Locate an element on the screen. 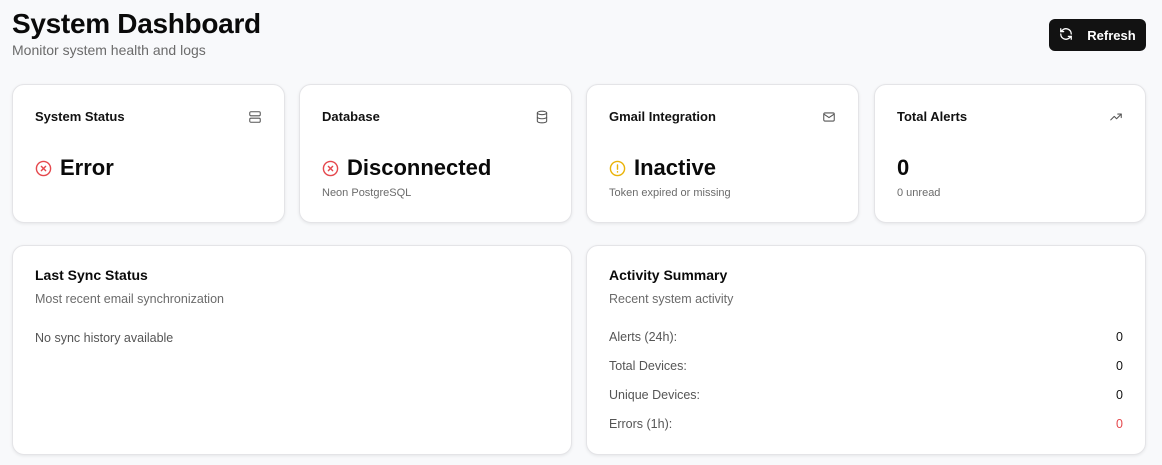 The image size is (1162, 465). mail-icon is located at coordinates (829, 117).